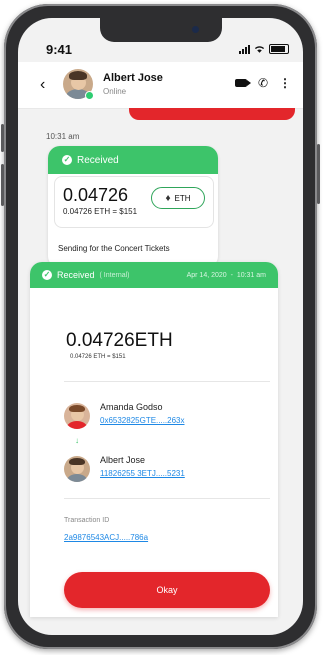  I want to click on received-header: ✓ Received, so click(133, 160).